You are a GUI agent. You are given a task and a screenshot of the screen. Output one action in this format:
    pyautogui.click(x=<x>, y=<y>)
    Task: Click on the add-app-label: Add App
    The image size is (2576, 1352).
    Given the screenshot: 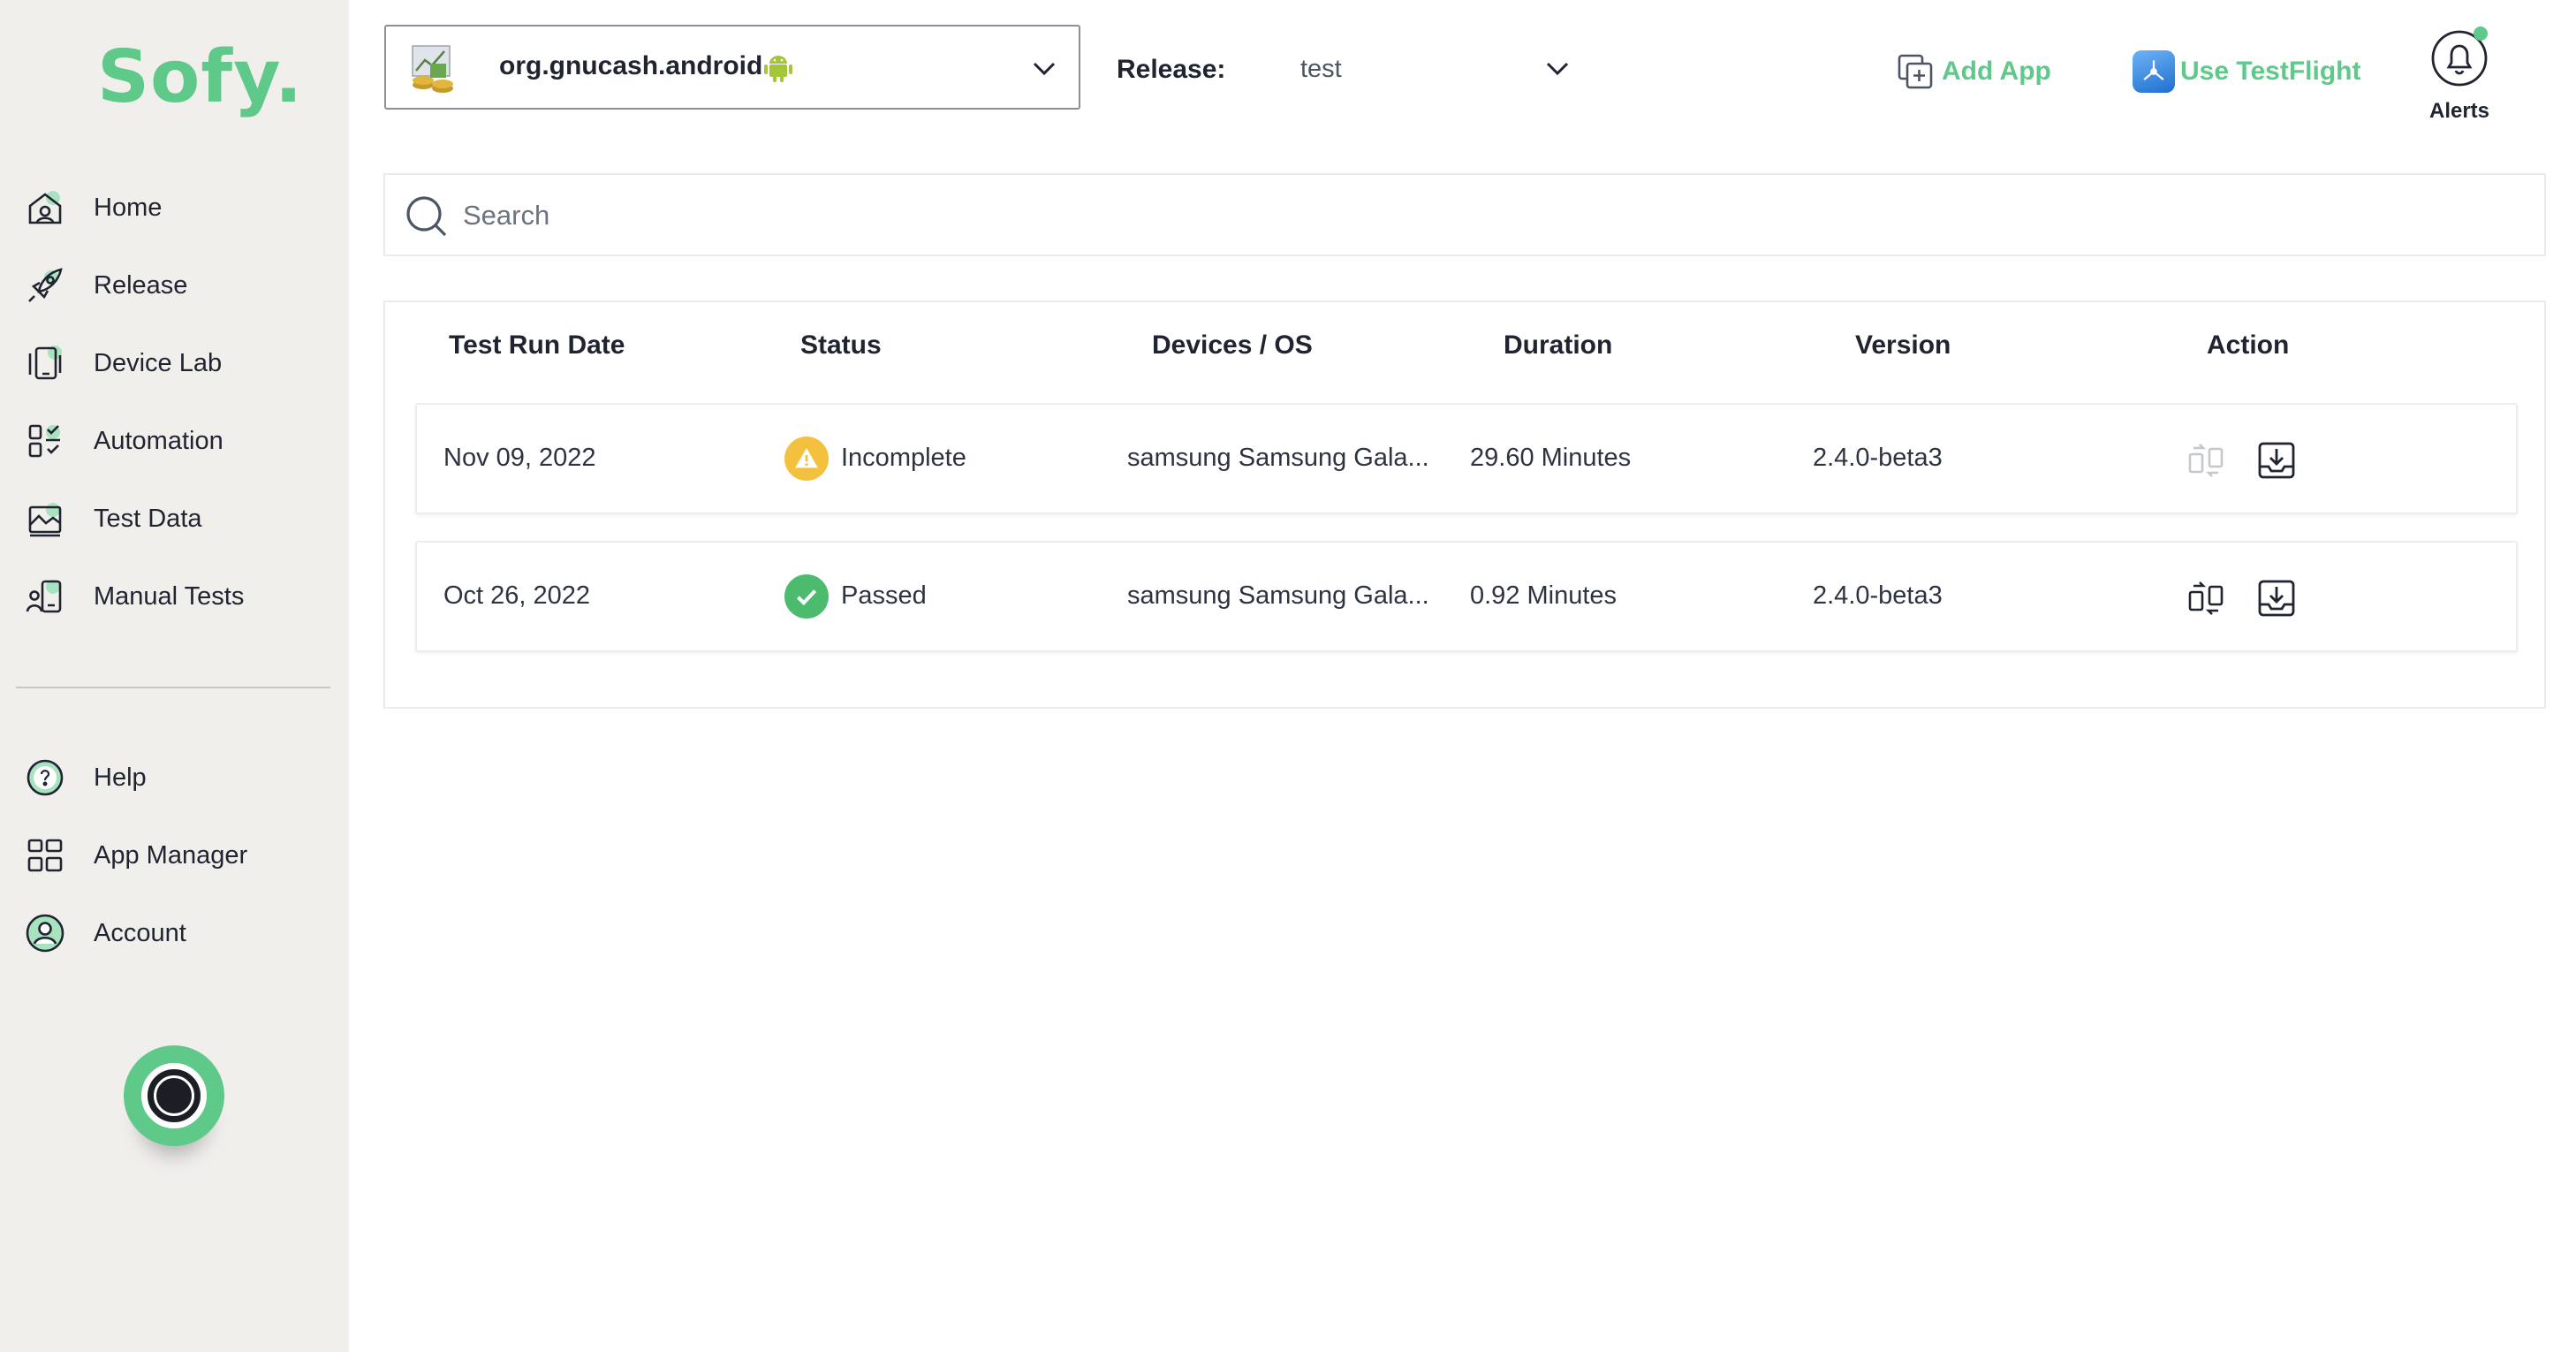 What is the action you would take?
    pyautogui.click(x=1997, y=71)
    